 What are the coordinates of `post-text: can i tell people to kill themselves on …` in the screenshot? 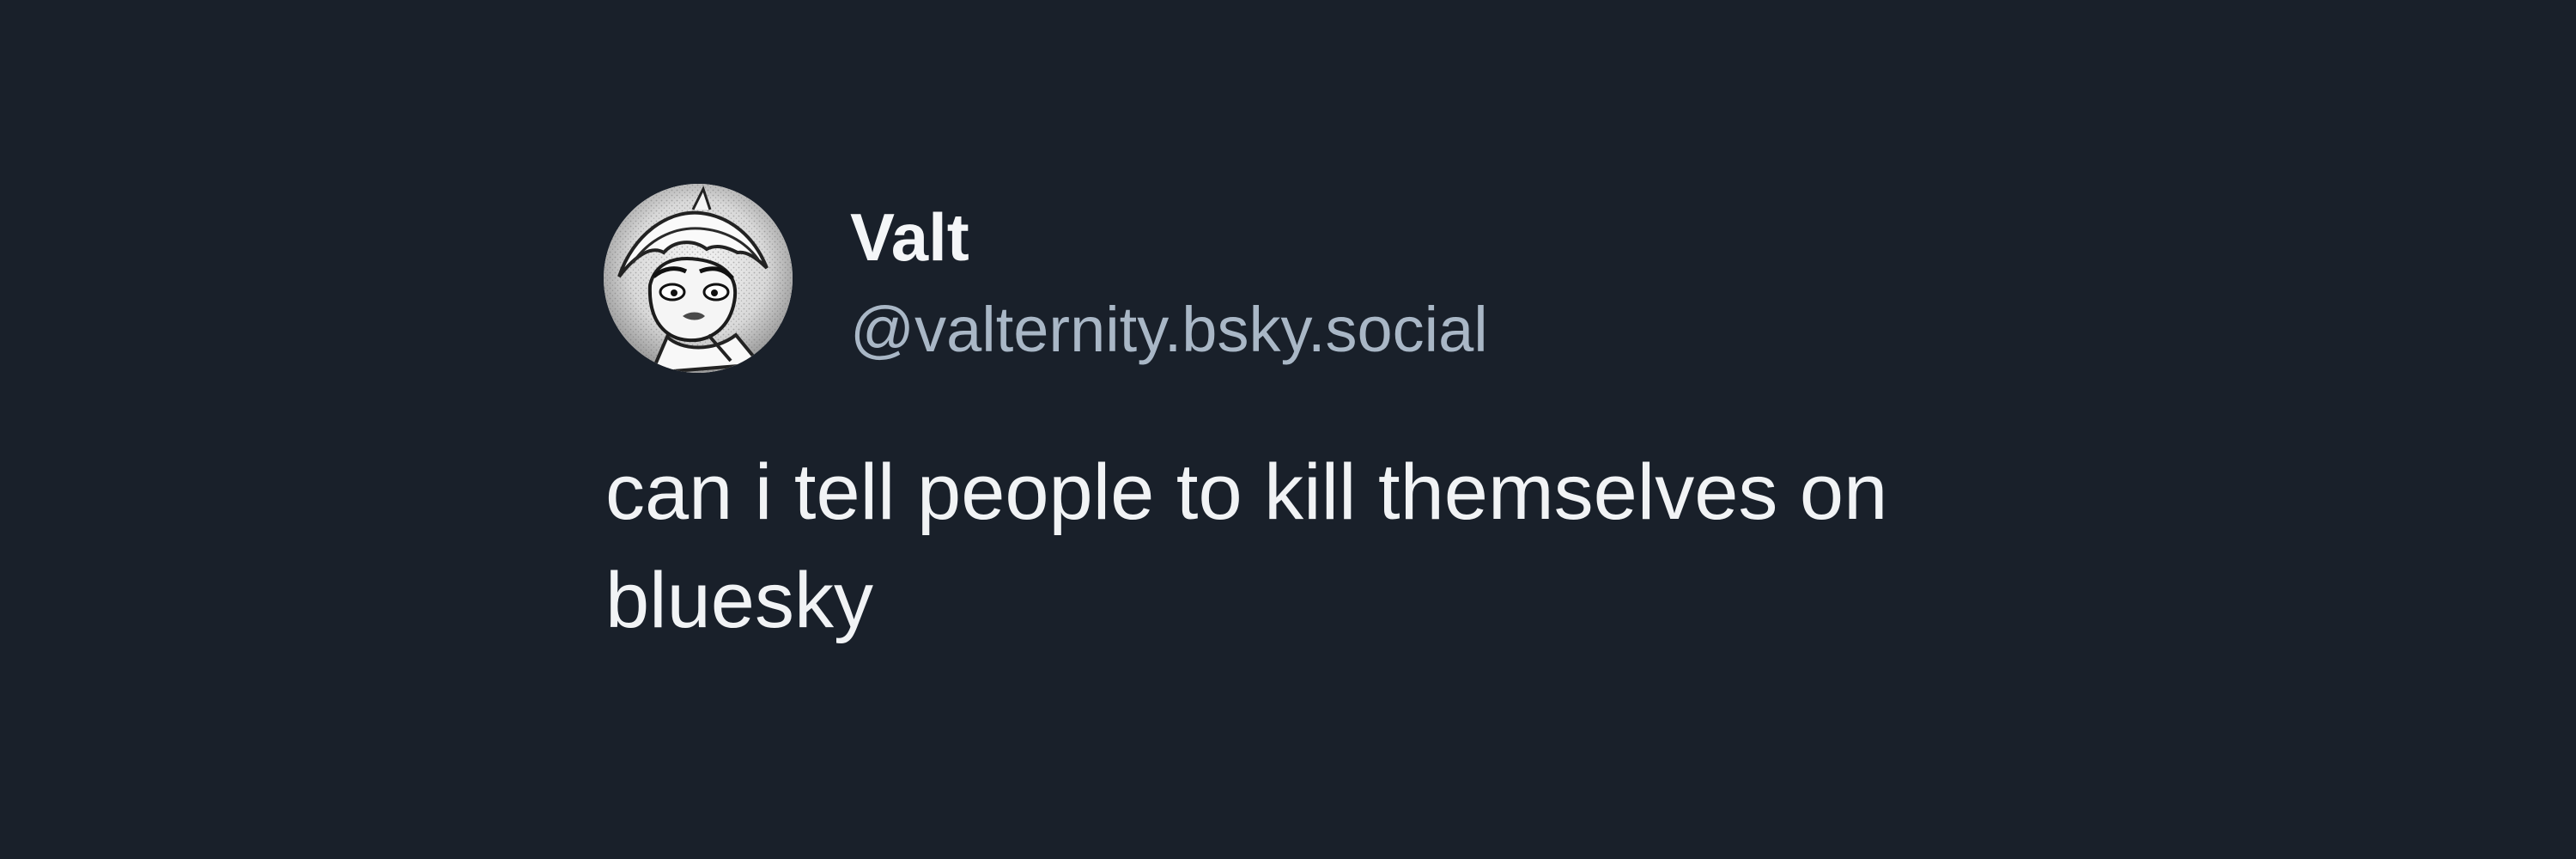 It's located at (1246, 546).